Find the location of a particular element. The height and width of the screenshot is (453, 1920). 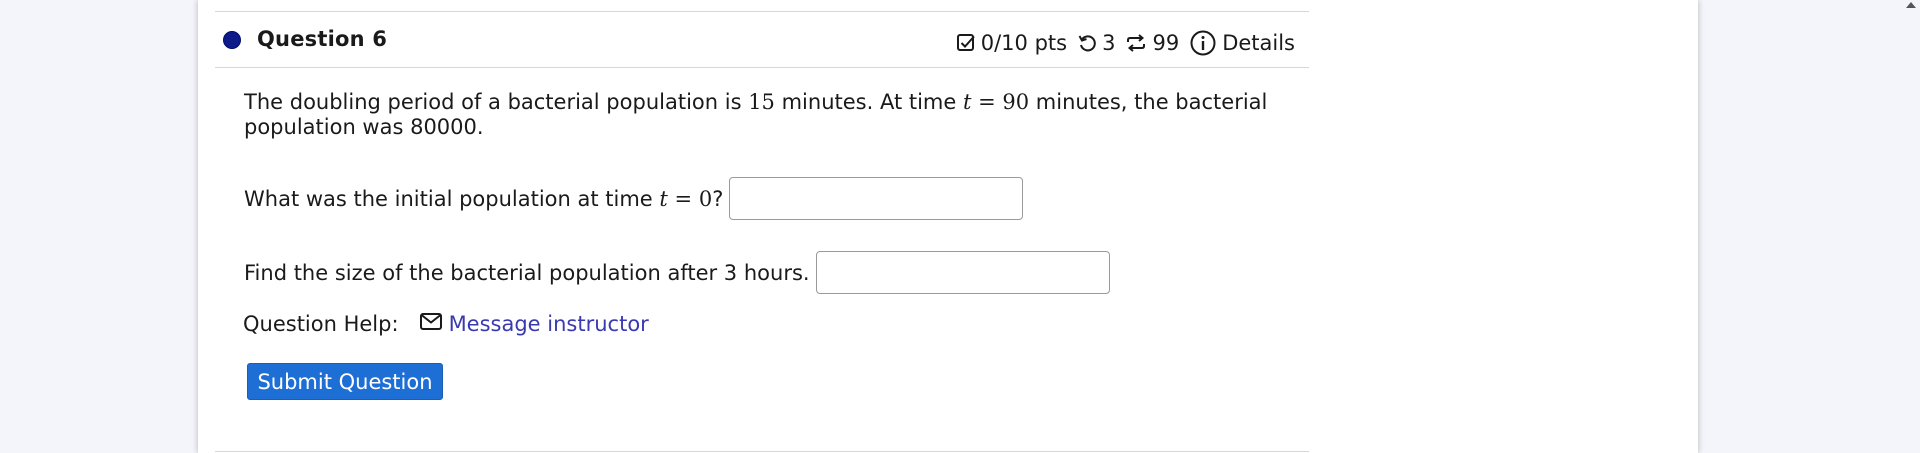

message-instructor-link: Message instructor is located at coordinates (534, 323).